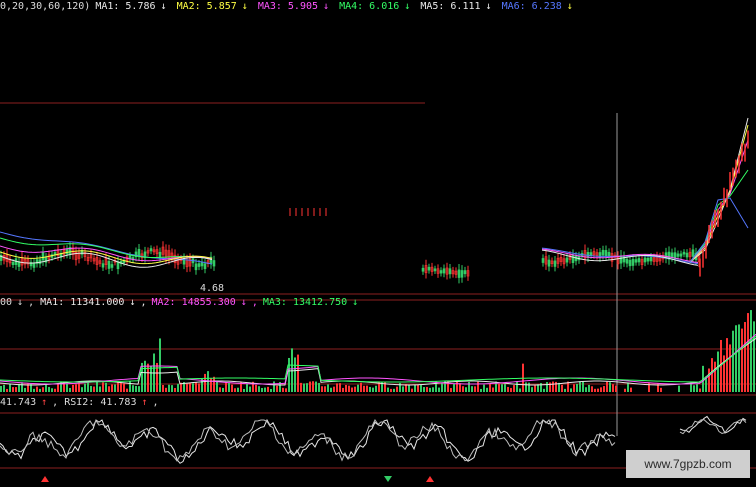  Describe the element at coordinates (378, 359) in the screenshot. I see `vol-ma3-line` at that location.